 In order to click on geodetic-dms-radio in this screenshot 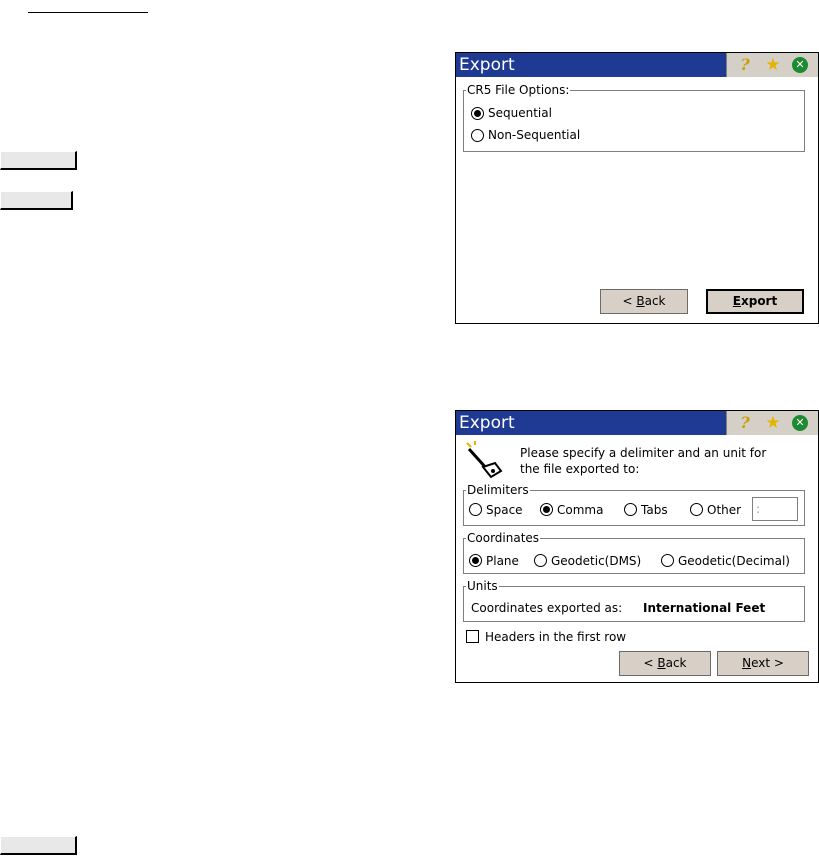, I will do `click(540, 560)`.